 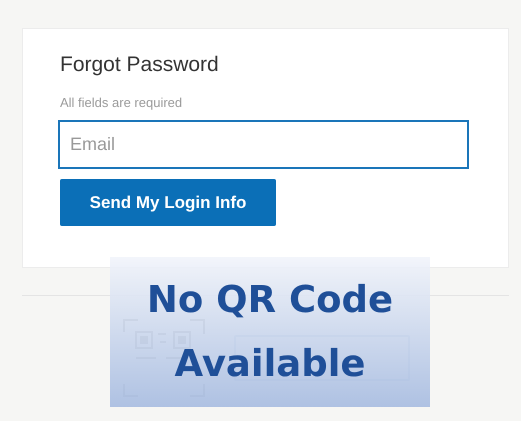 I want to click on no-qr-code-message: No QR Code Available, so click(x=270, y=332).